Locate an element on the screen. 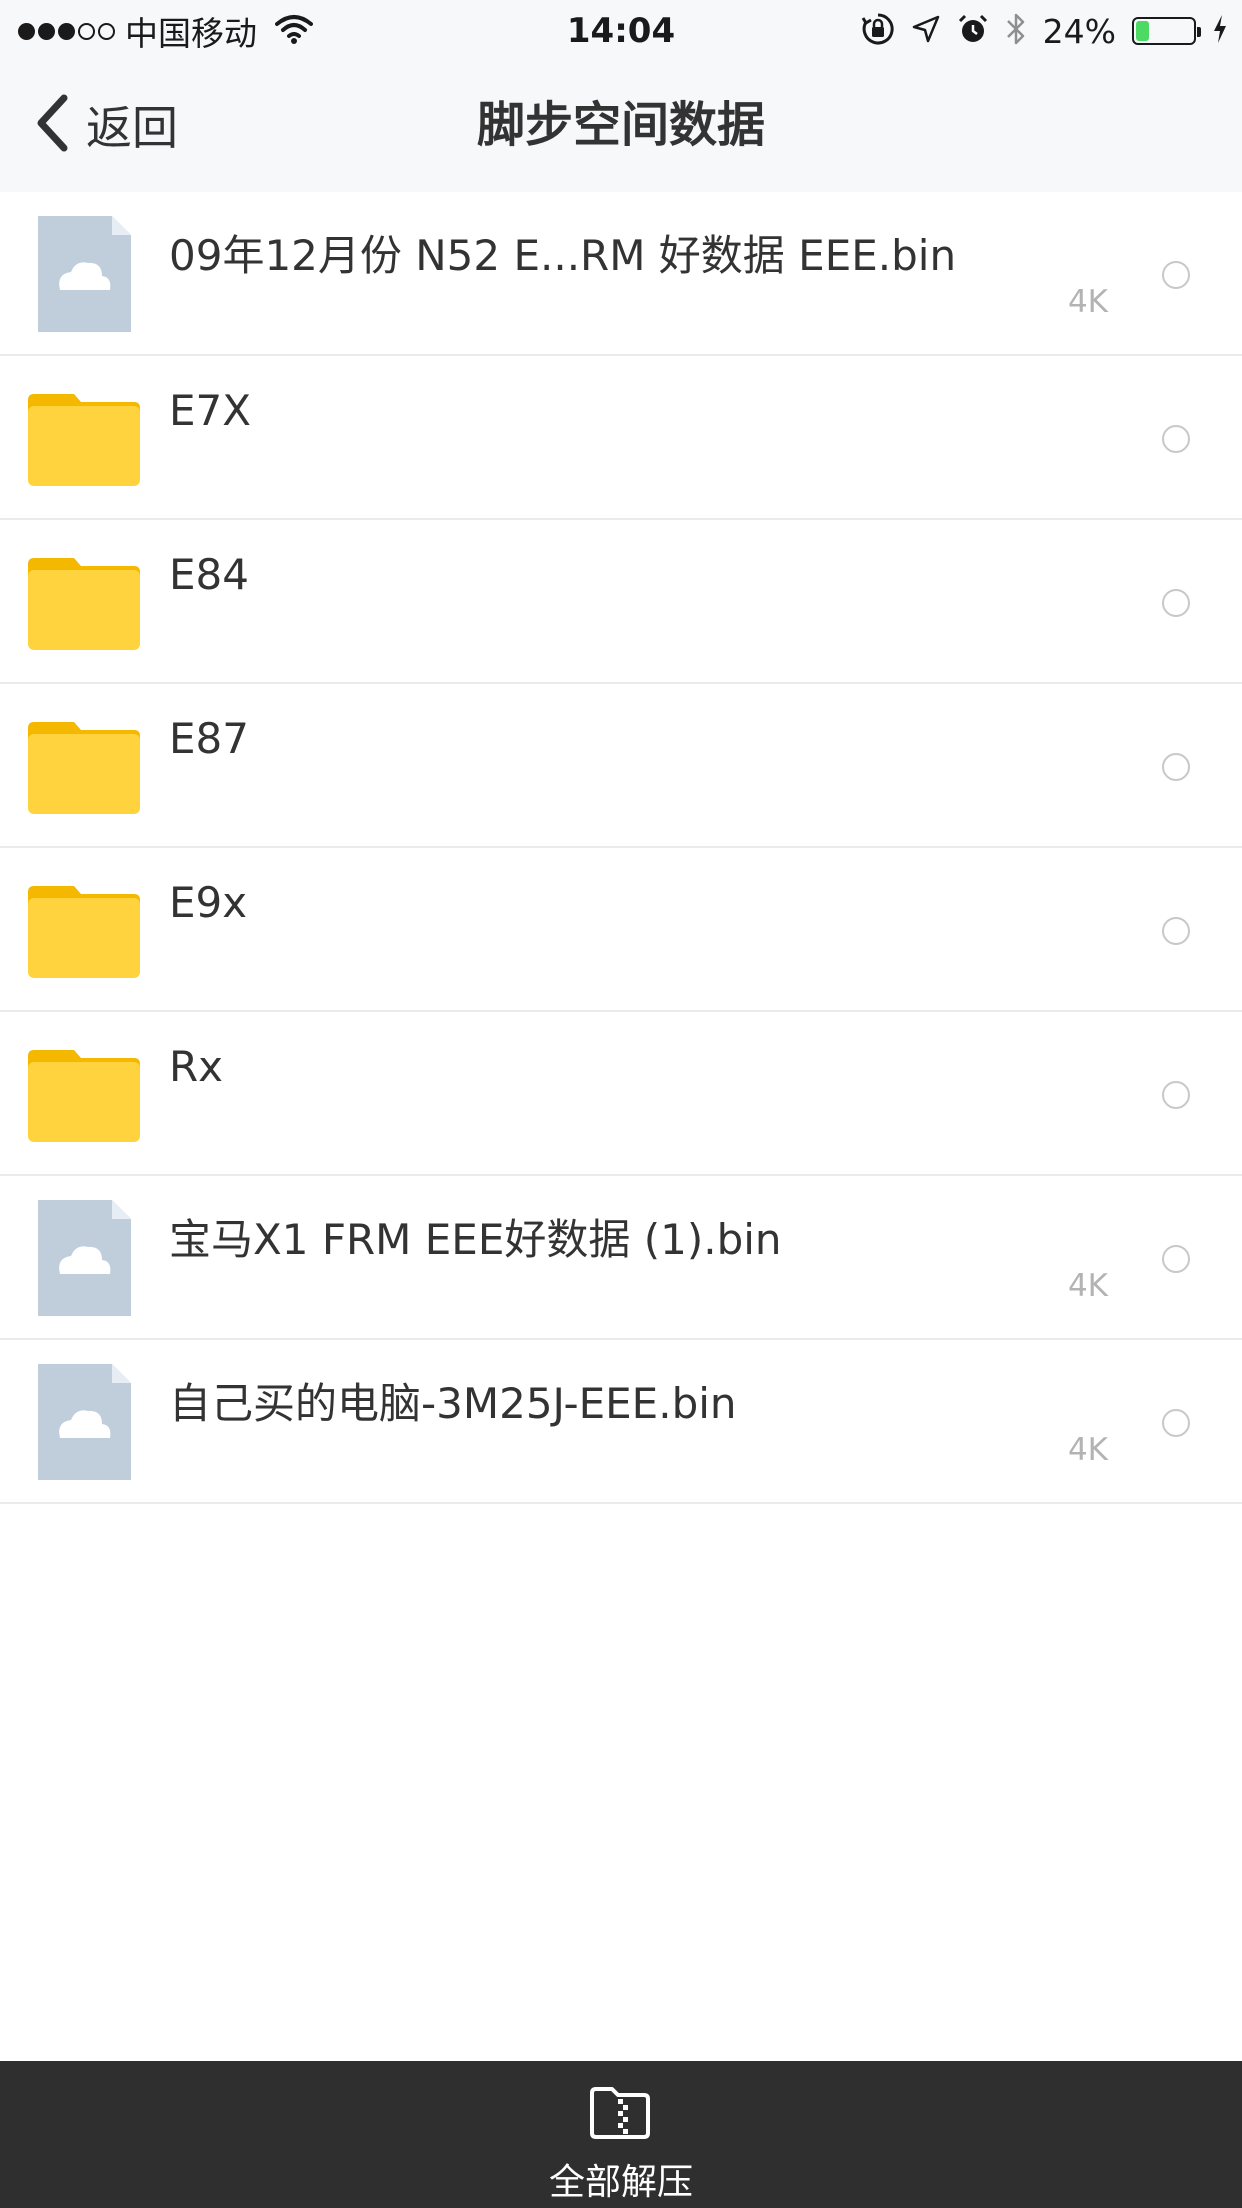 This screenshot has height=2208, width=1242. charging-bolt-icon is located at coordinates (1220, 31).